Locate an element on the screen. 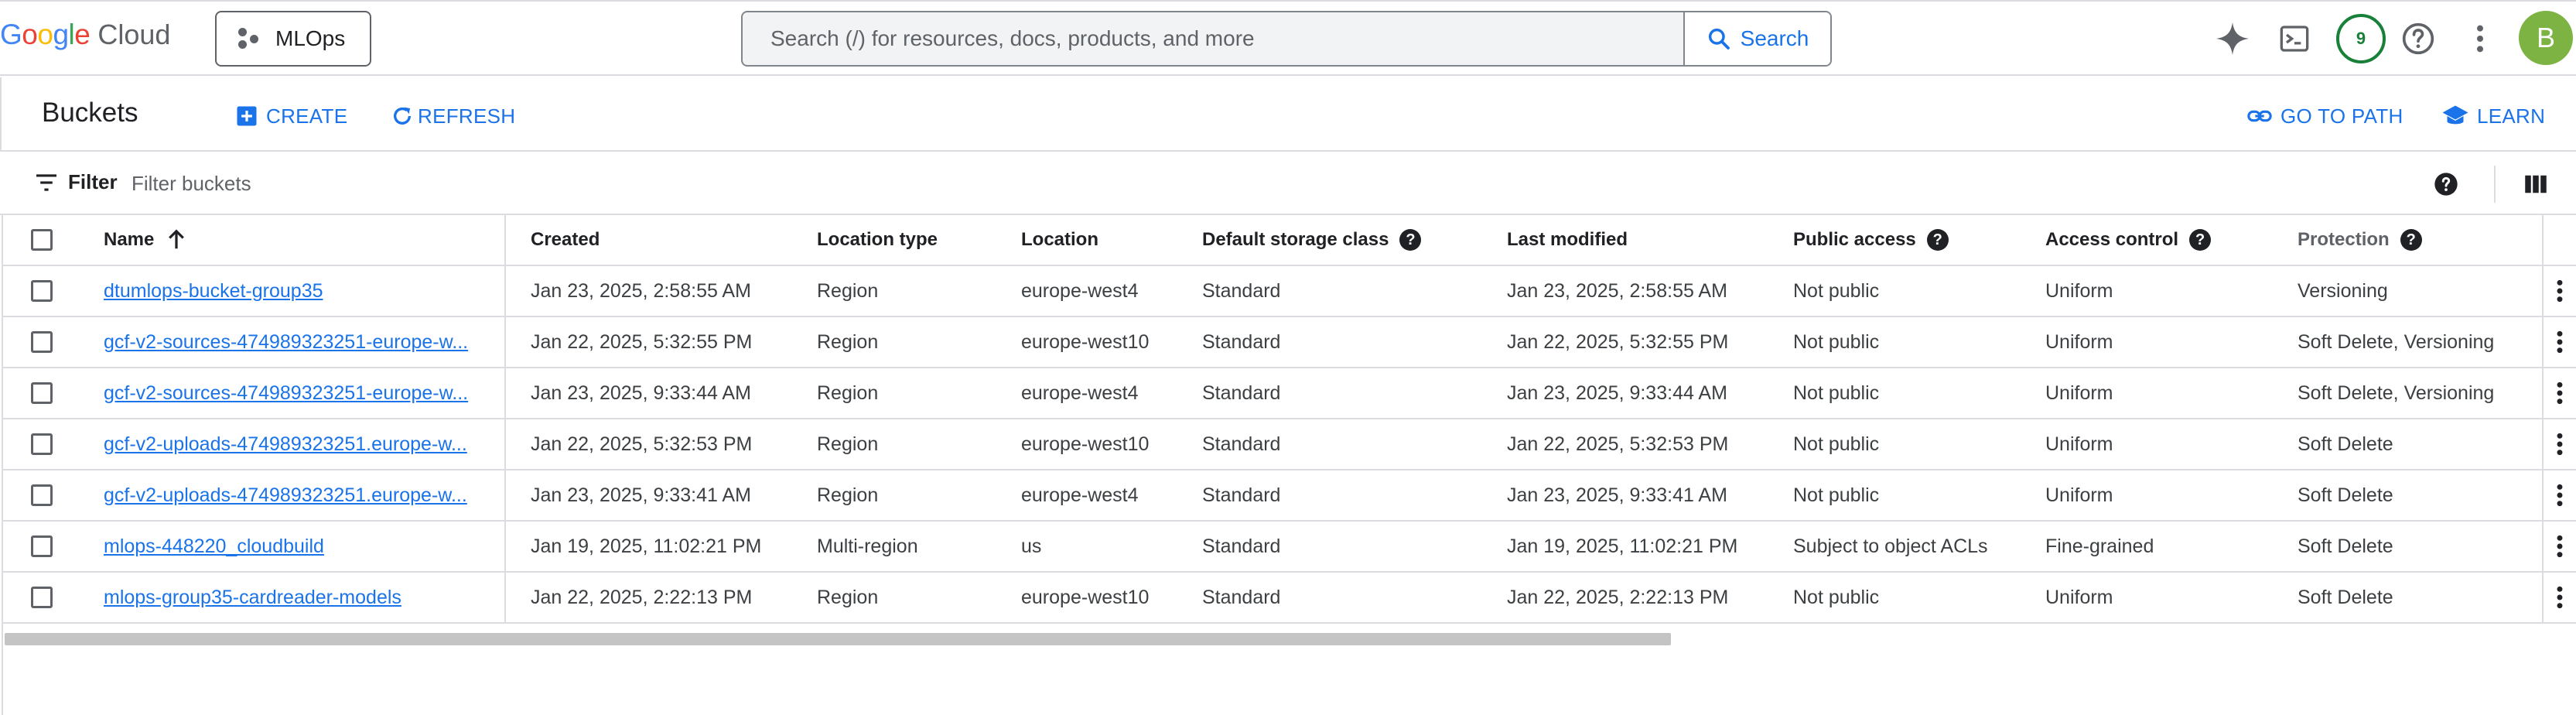 The height and width of the screenshot is (715, 2576). search-button: Search is located at coordinates (1756, 38).